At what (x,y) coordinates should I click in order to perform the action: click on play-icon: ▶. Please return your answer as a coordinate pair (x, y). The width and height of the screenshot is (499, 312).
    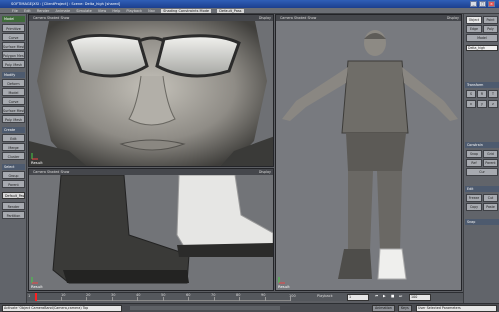
    Looking at the image, I should click on (384, 296).